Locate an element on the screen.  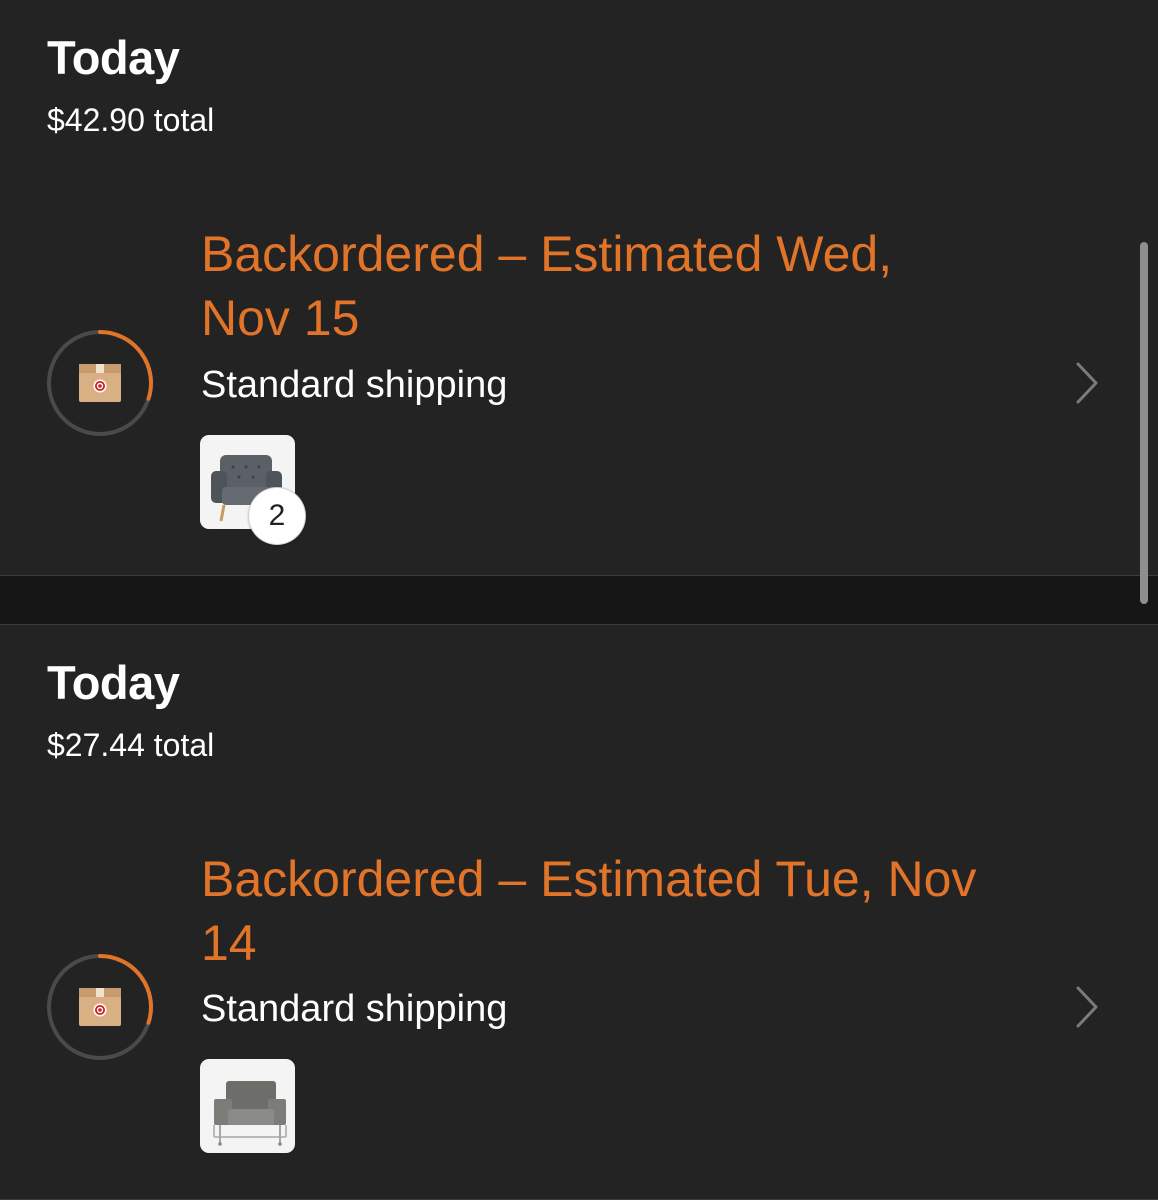
order-status: Backordered – Estimated Wed, Nov 15 is located at coordinates (547, 286).